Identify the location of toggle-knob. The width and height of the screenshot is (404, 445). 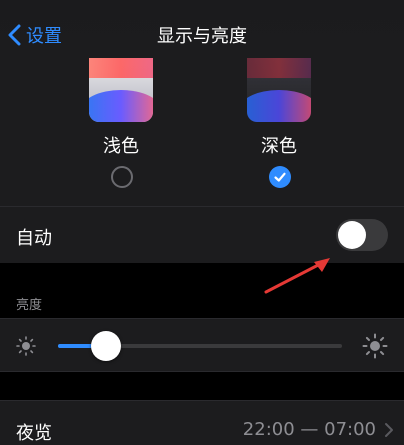
(352, 235).